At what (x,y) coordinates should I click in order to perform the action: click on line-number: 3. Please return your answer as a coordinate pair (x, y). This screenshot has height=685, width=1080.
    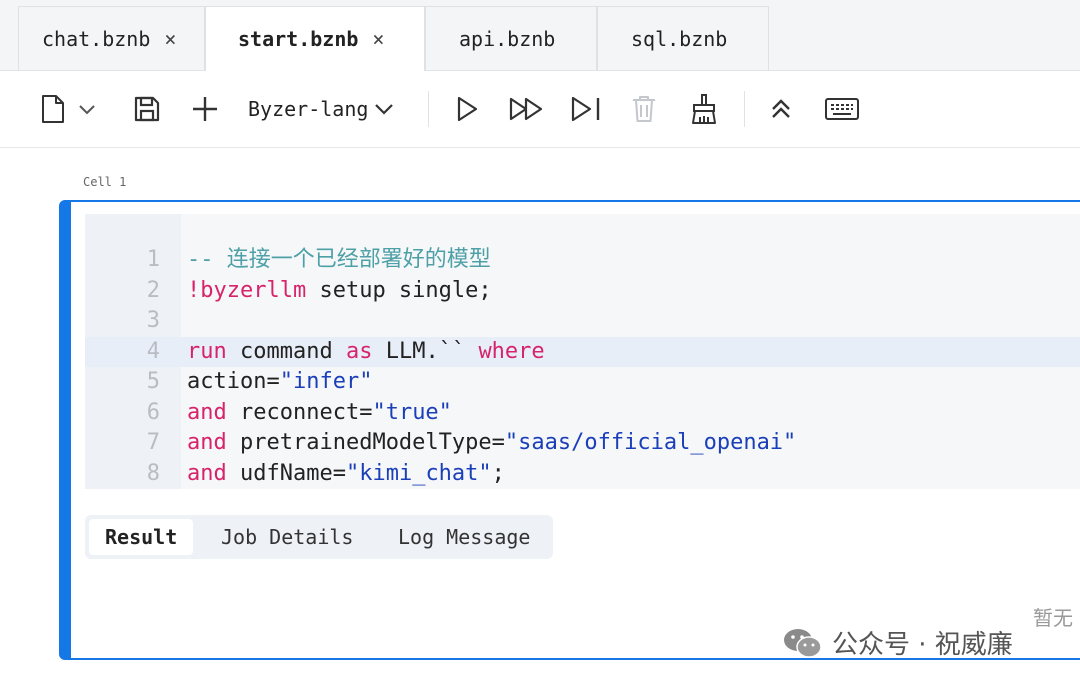
    Looking at the image, I should click on (153, 320).